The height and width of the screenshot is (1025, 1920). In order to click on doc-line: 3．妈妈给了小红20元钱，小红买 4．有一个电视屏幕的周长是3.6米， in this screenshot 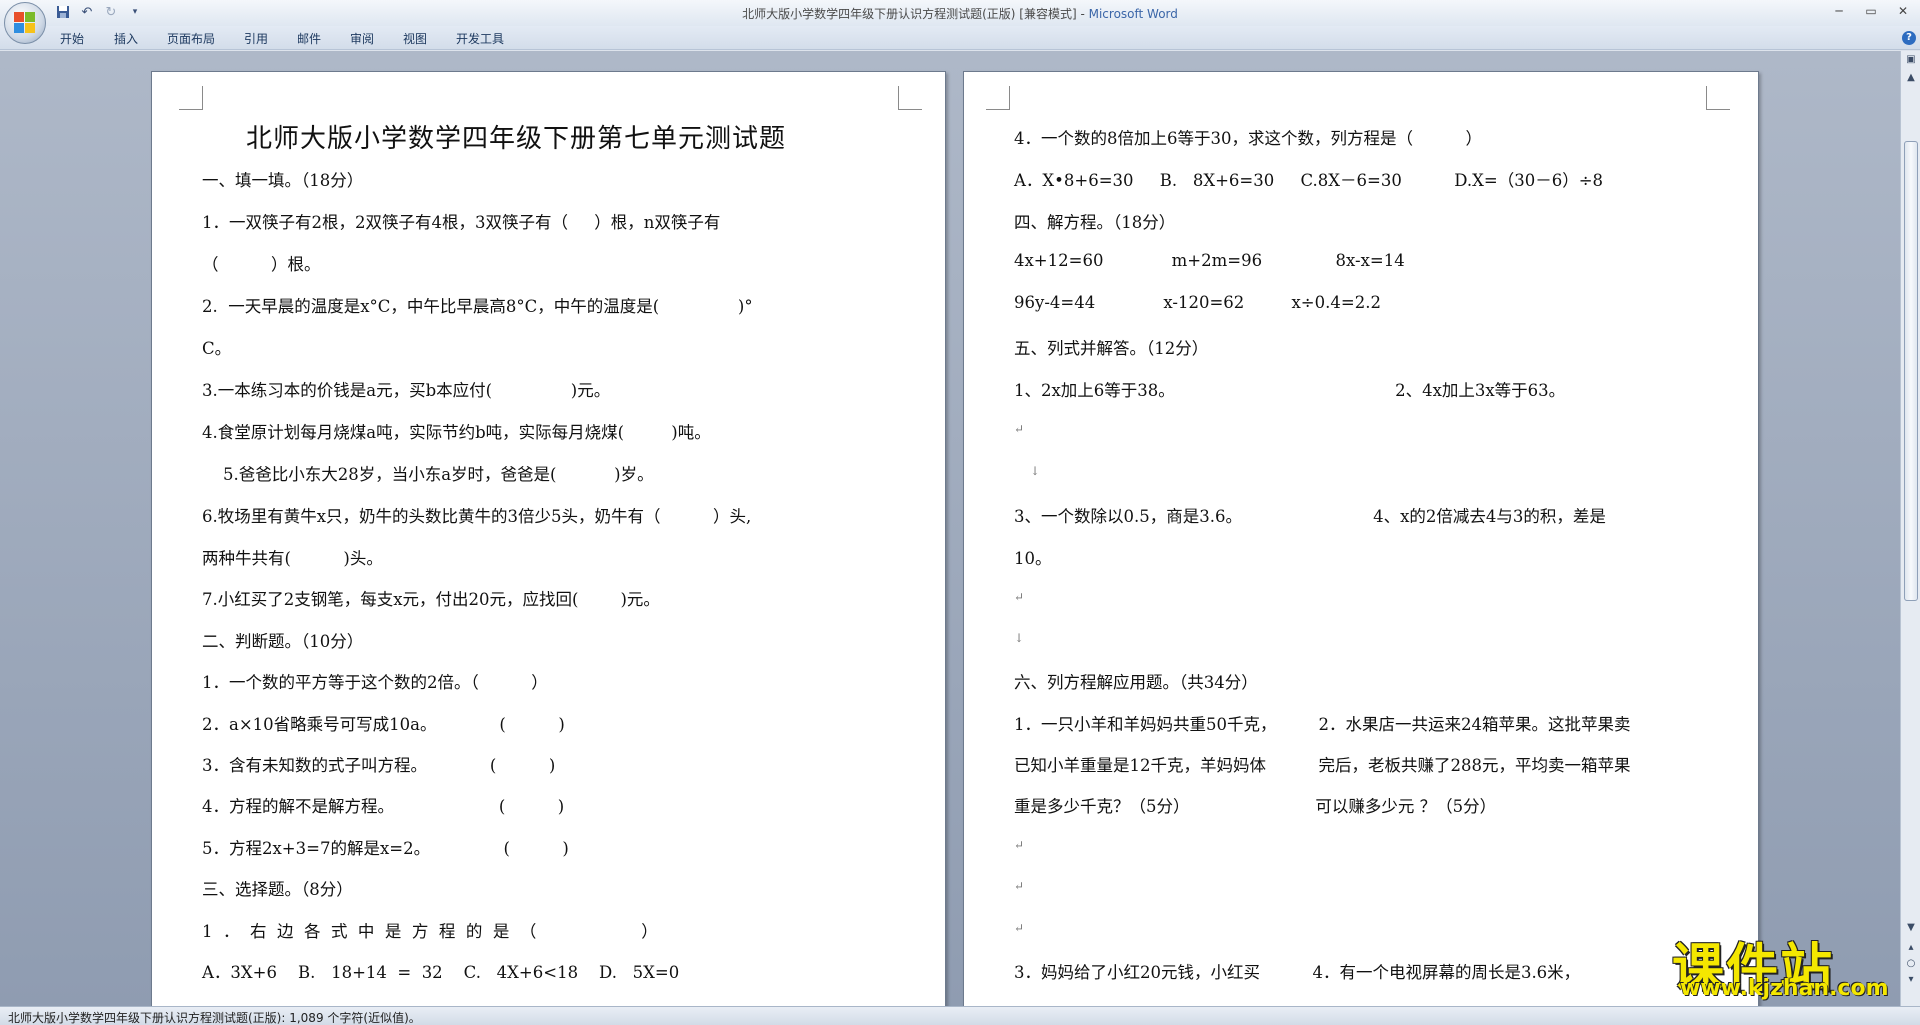, I will do `click(1297, 972)`.